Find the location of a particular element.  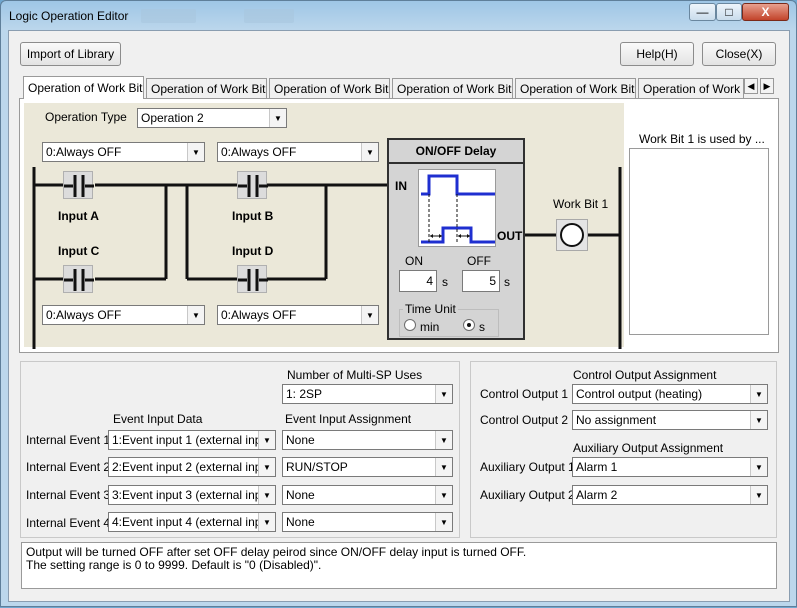

aux-output-1-value: Alarm 1 is located at coordinates (597, 467).